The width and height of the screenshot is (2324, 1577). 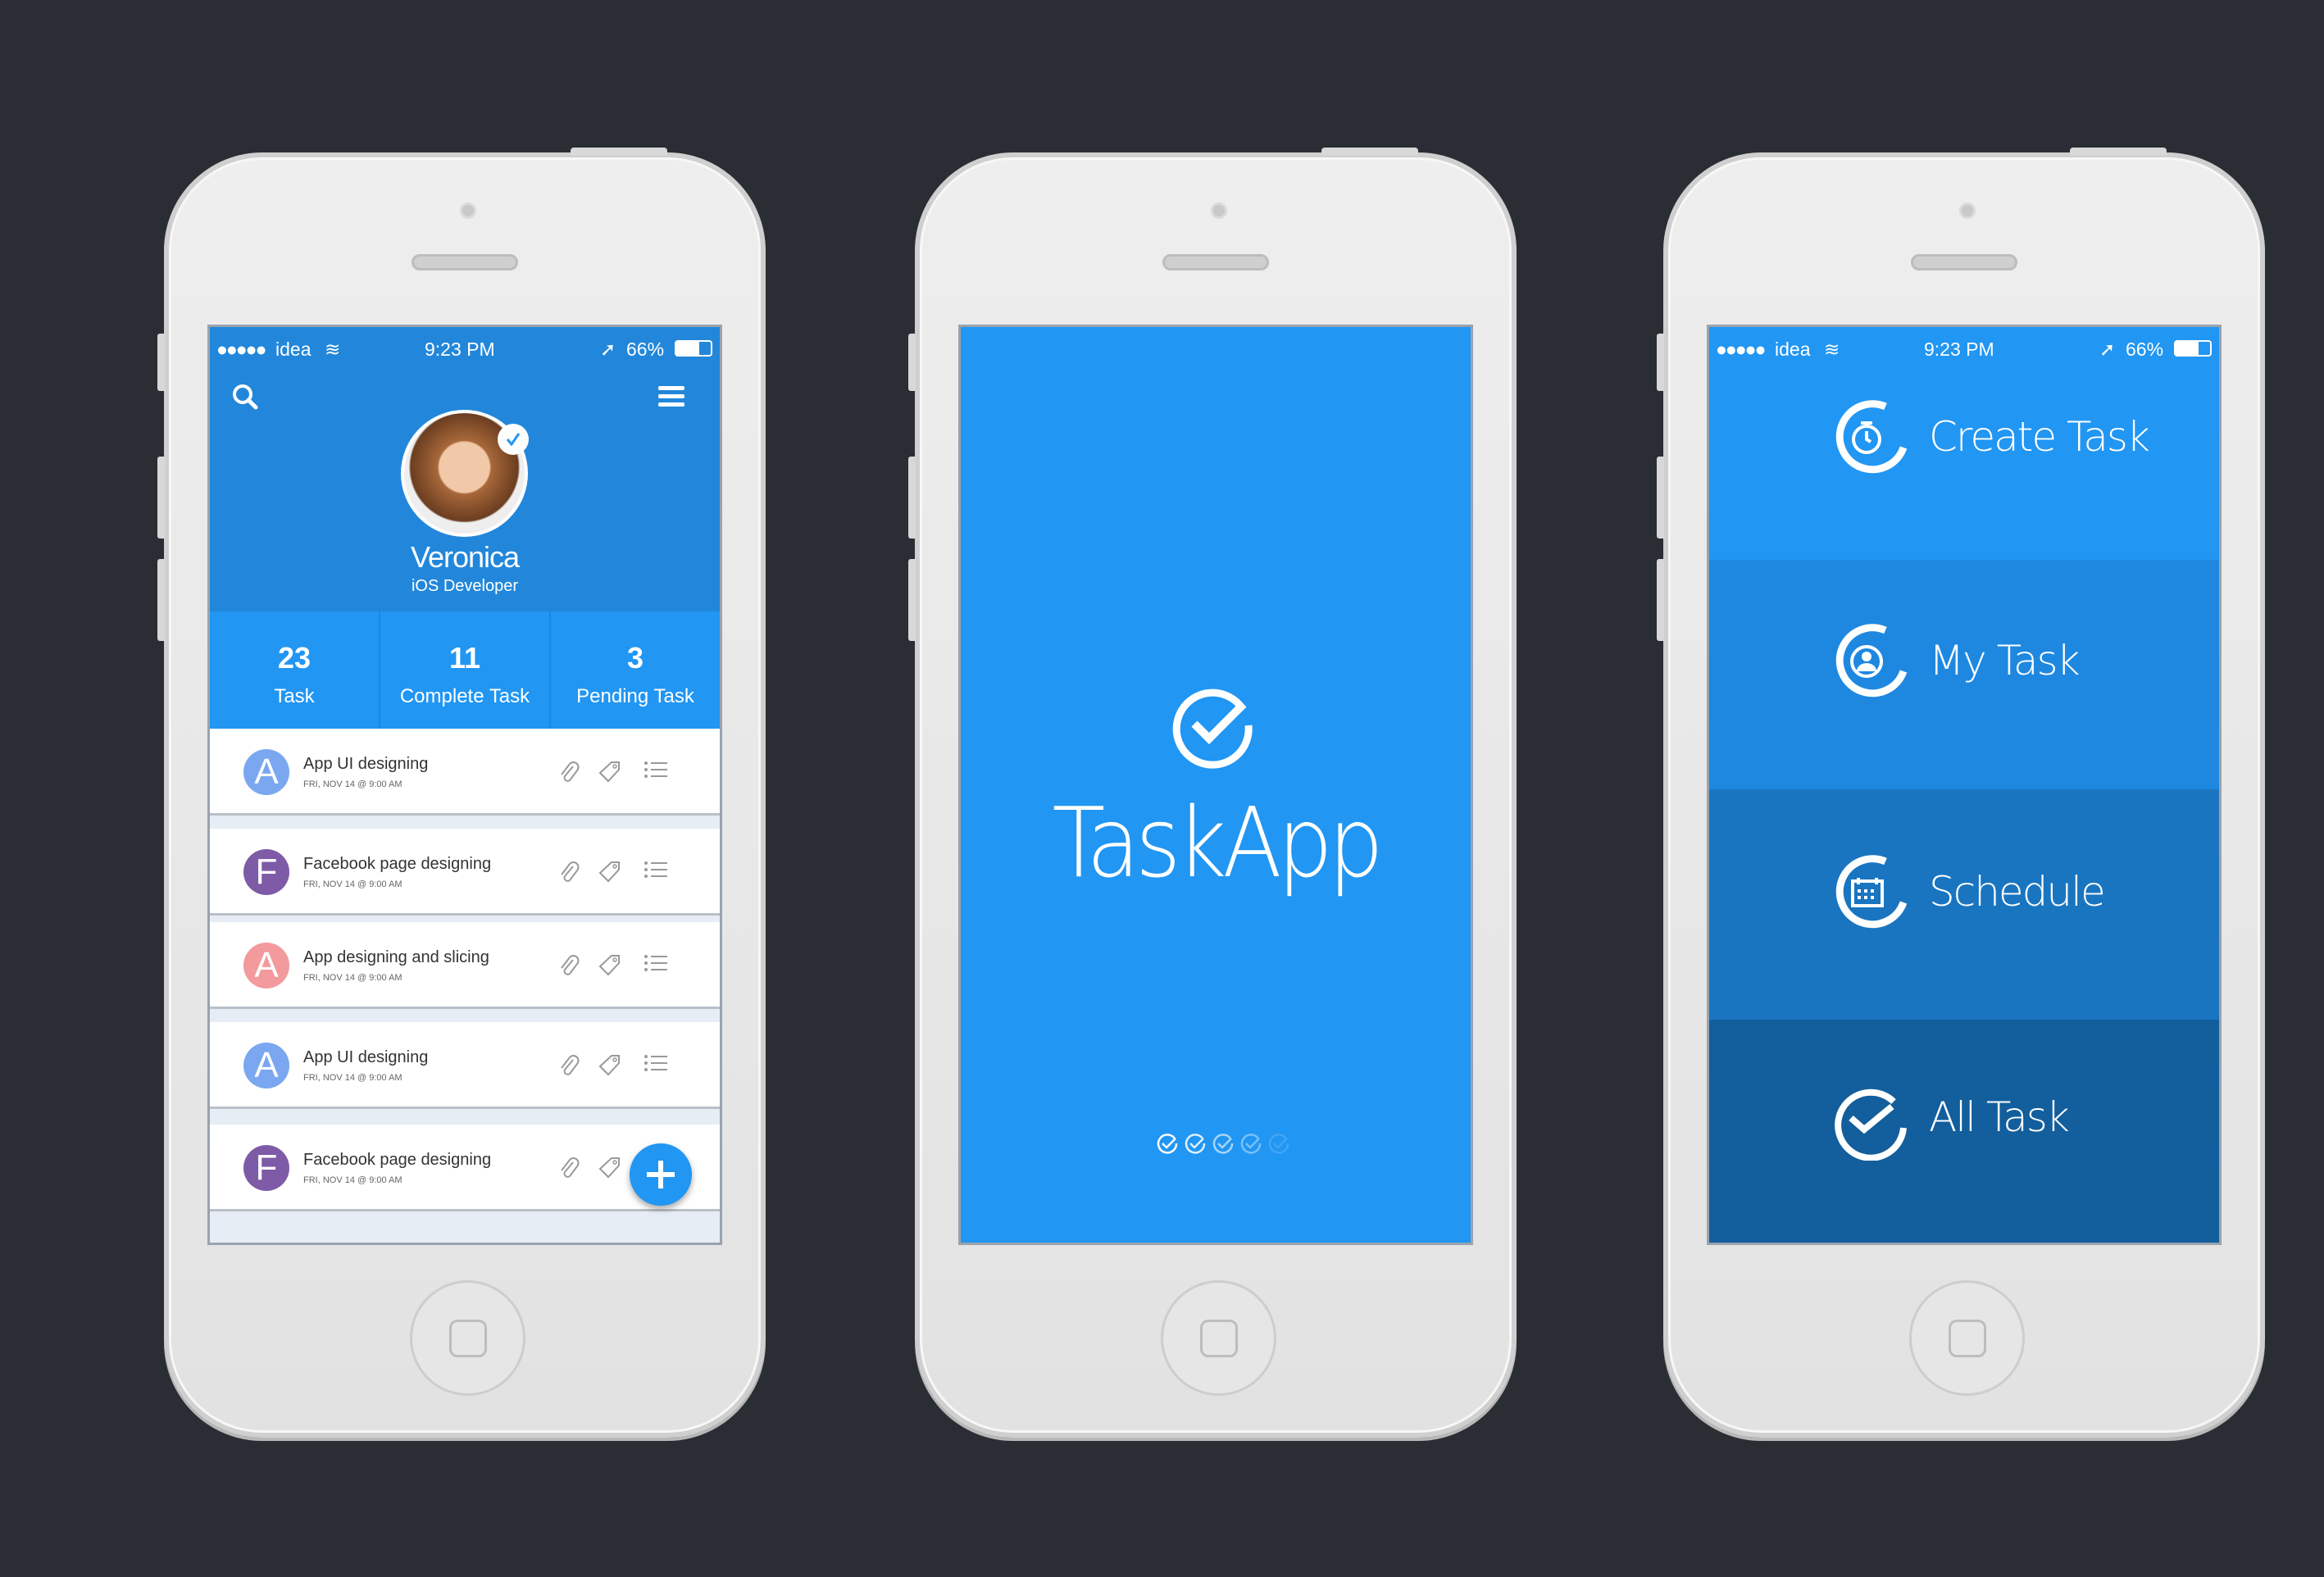 I want to click on menu-label: All Task, so click(x=1999, y=1117).